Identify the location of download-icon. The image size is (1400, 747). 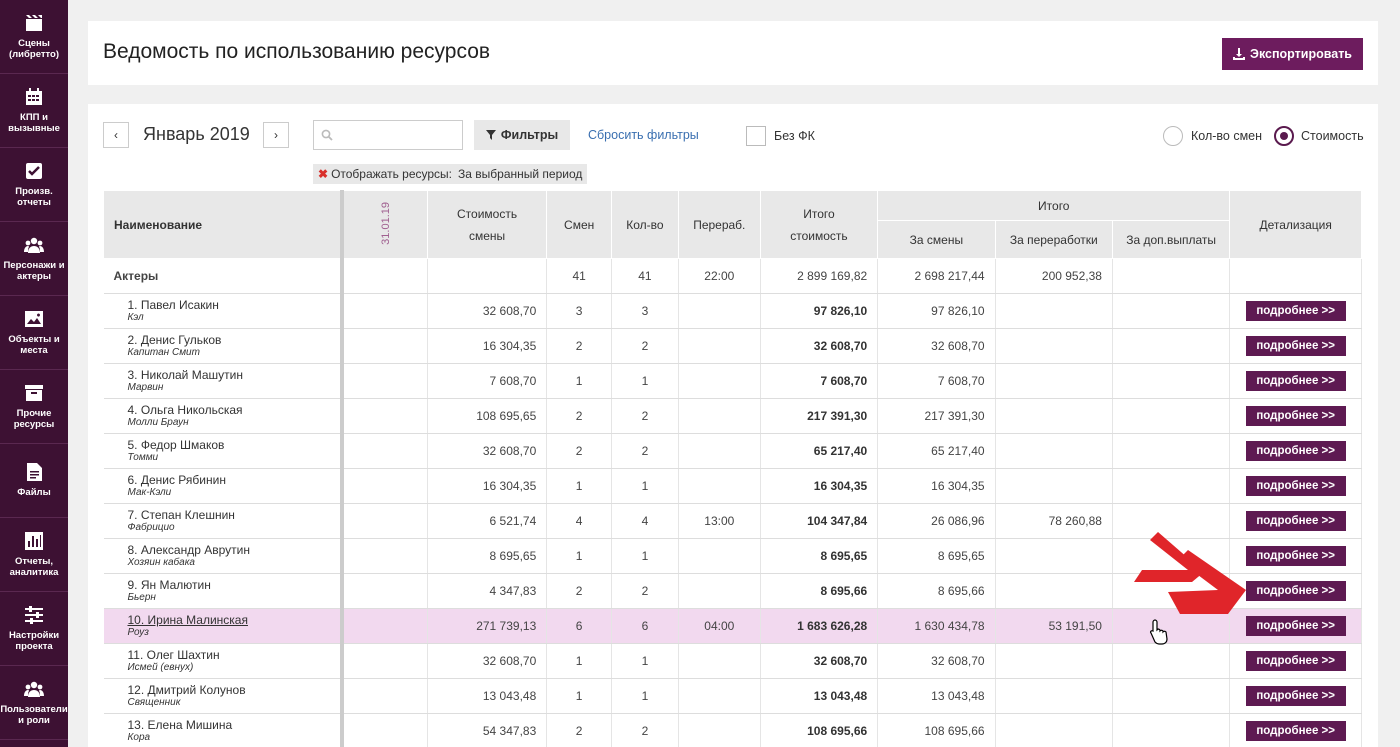
(1239, 54).